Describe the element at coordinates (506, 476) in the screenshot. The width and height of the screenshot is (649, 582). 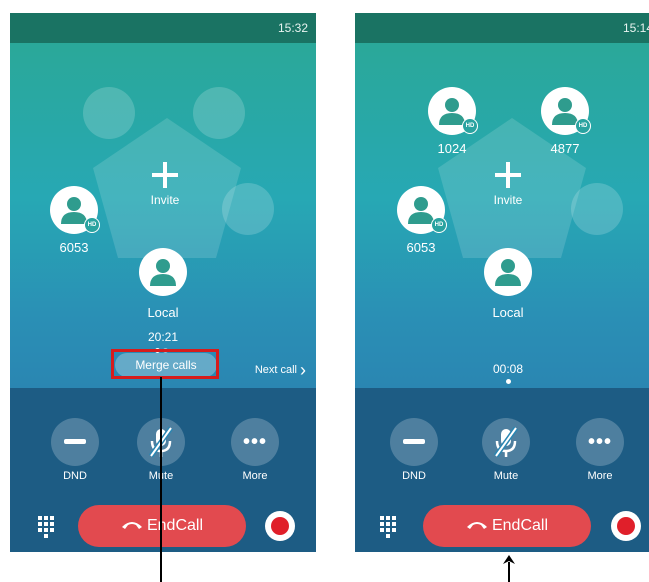
I see `mute-label: Mute` at that location.